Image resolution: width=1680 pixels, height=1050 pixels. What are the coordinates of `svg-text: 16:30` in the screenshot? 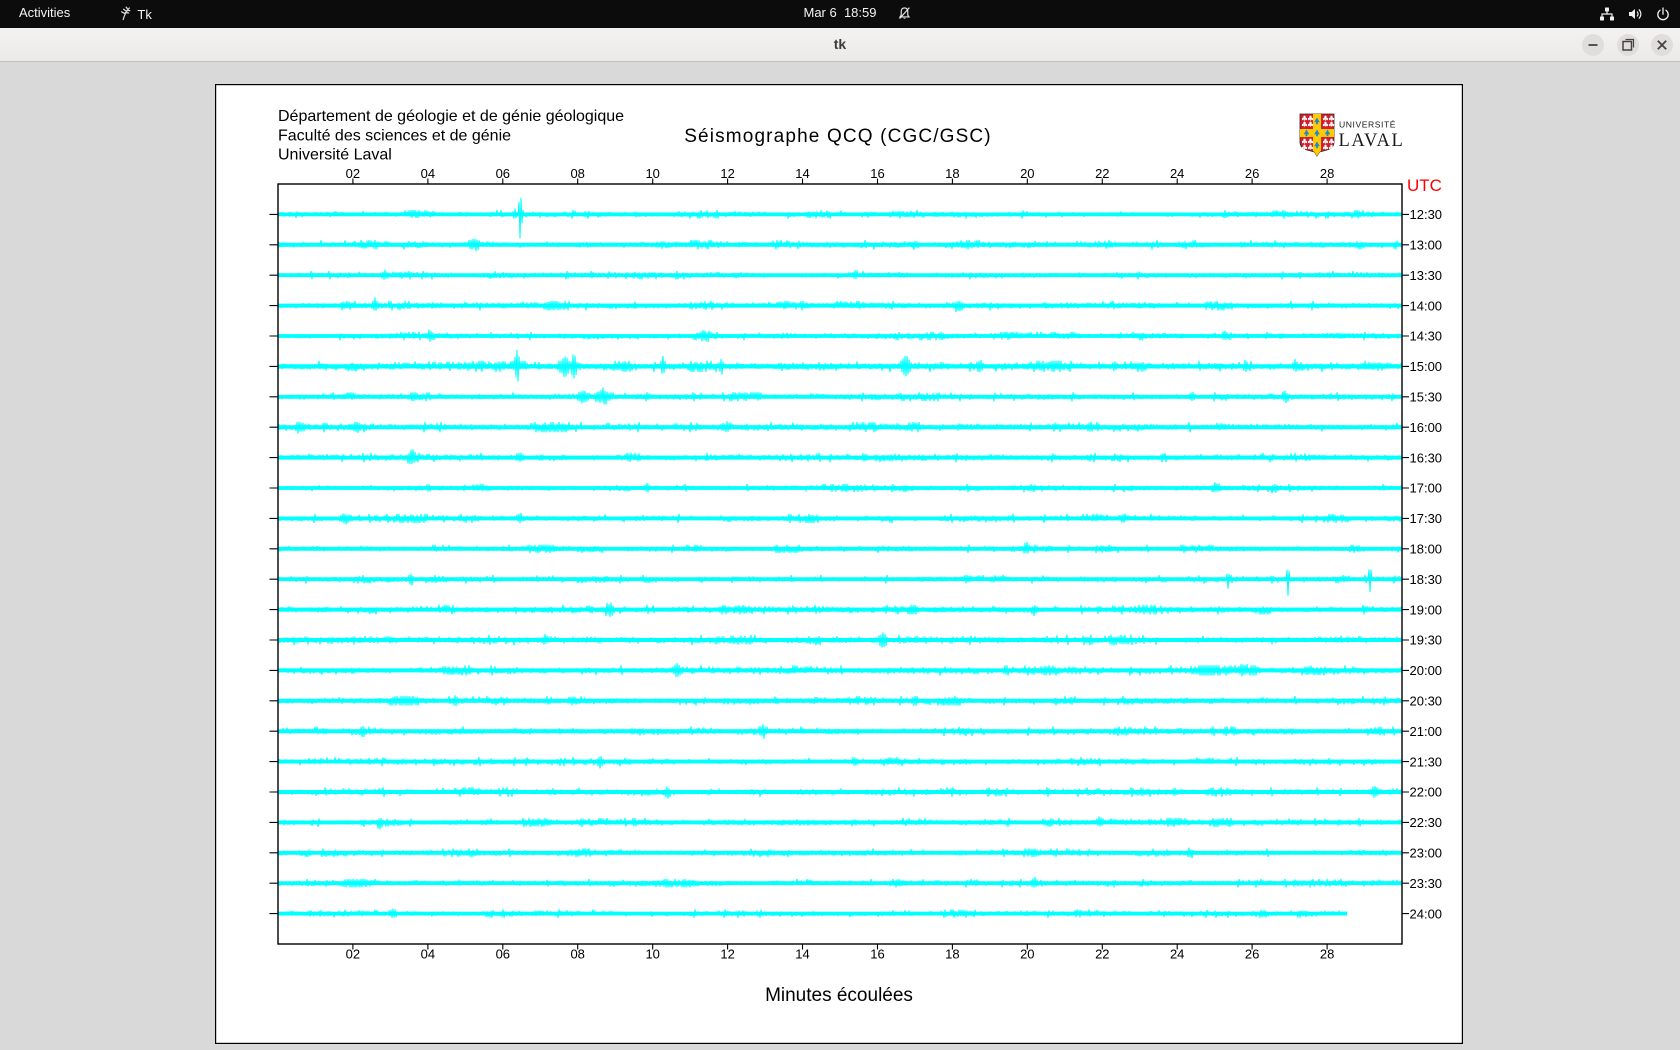 It's located at (1426, 457).